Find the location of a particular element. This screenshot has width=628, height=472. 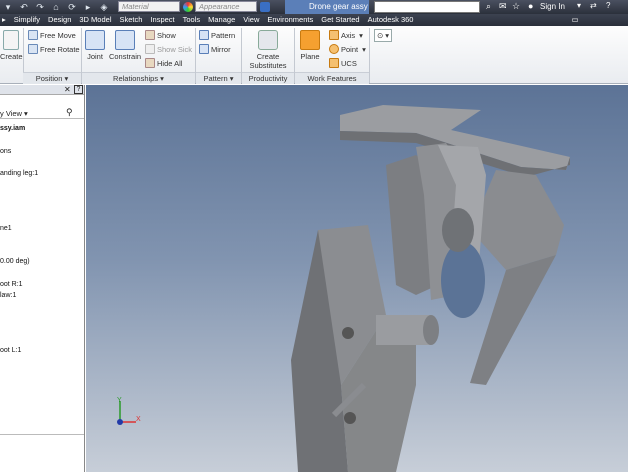

link-pin-end is located at coordinates (431, 330).